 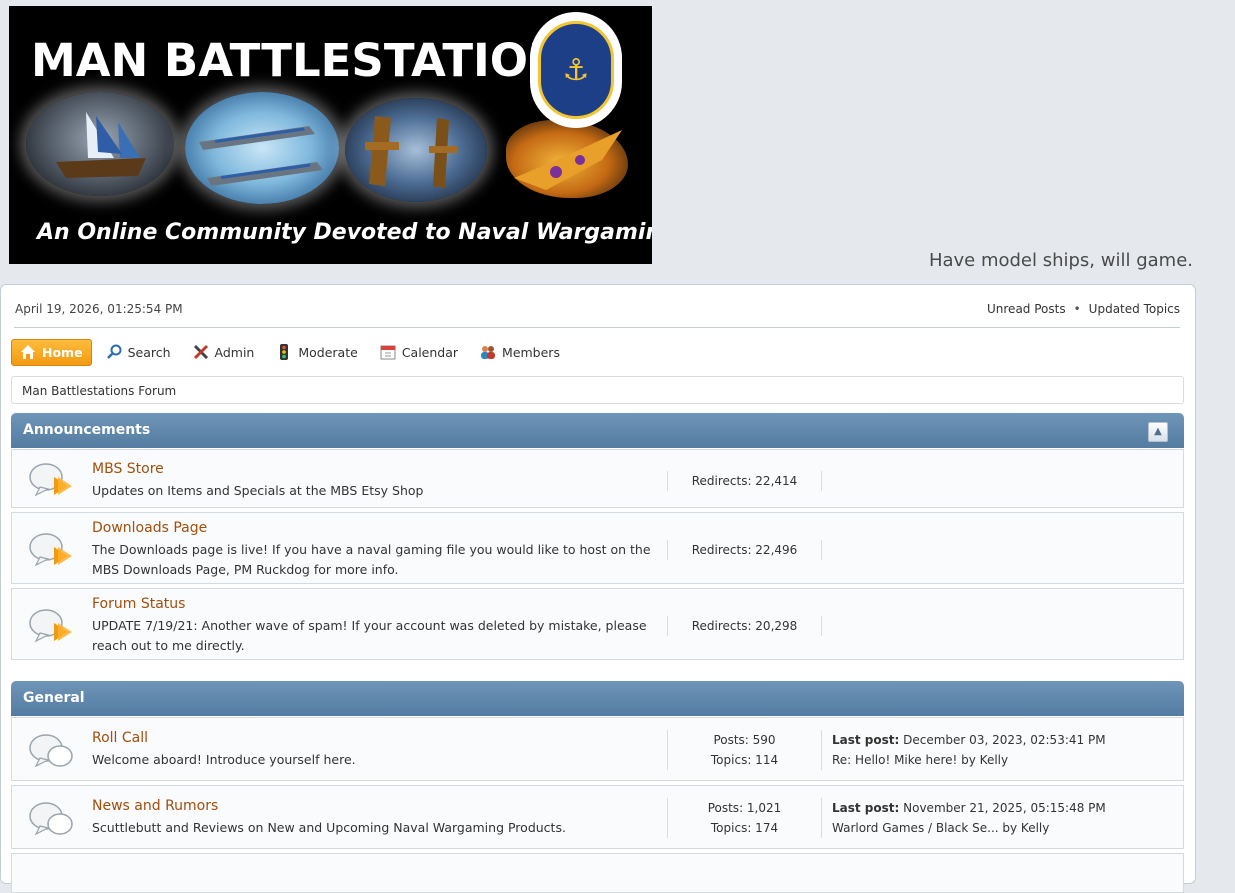 I want to click on submarine-model-image, so click(x=416, y=150).